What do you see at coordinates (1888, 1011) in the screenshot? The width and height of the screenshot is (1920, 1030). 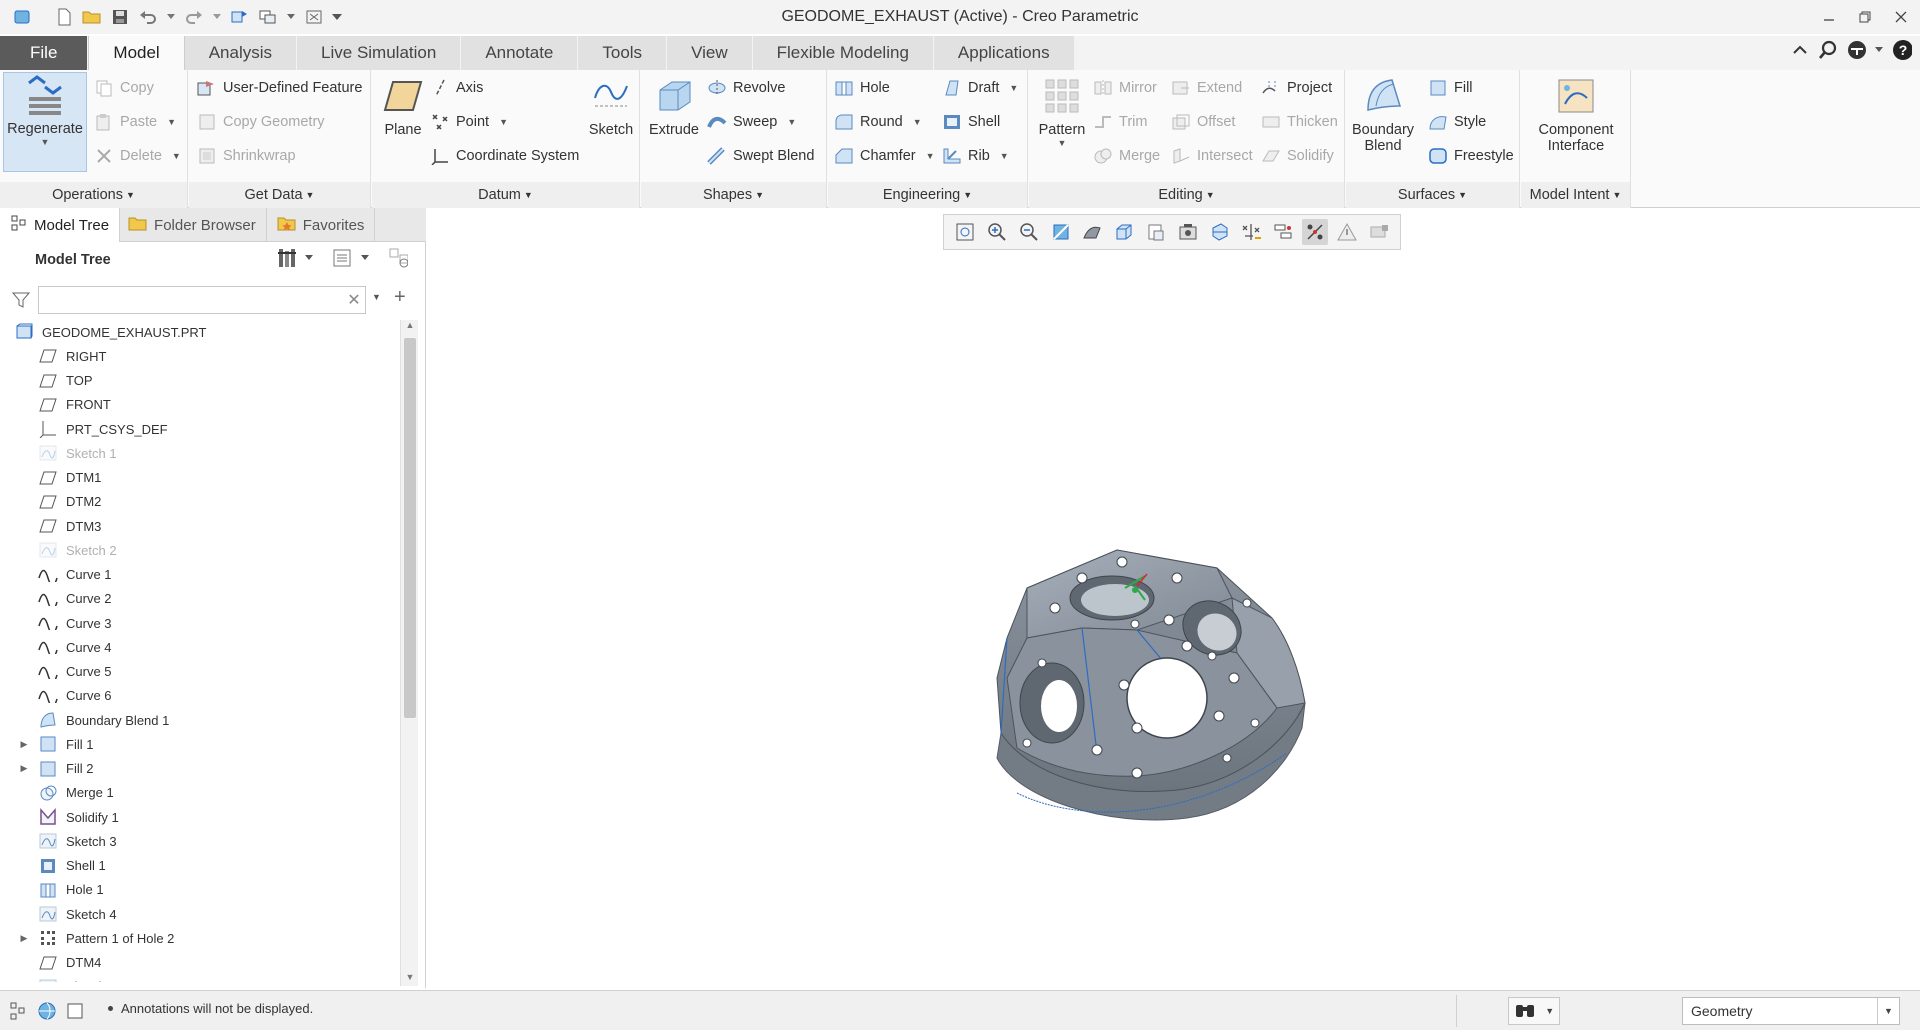 I see `selection-filter-dropdown-icon: ▼` at bounding box center [1888, 1011].